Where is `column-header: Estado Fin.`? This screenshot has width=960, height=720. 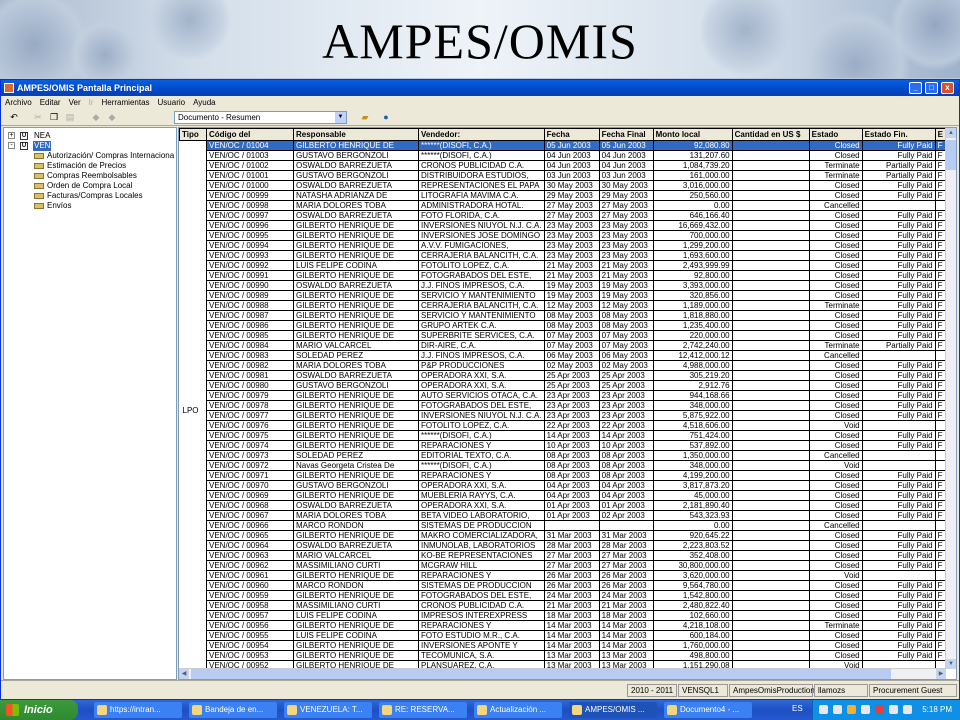
column-header: Estado Fin. is located at coordinates (898, 134).